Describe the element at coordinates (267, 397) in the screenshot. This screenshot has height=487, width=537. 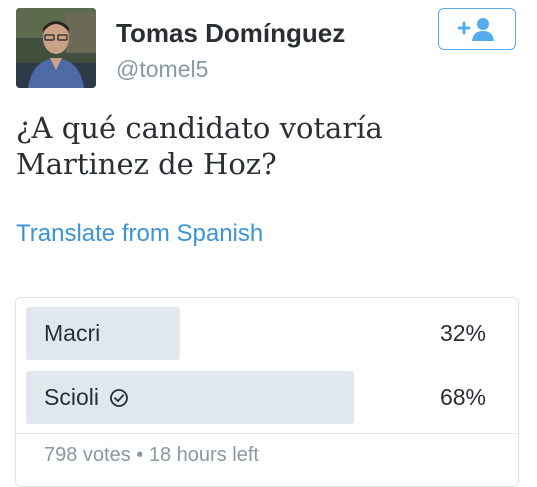
I see `poll-option-scioli: Scioli 68%` at that location.